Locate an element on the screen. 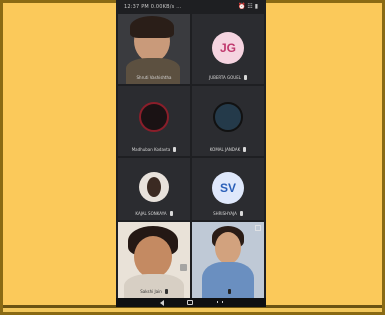 The image size is (385, 315). participant-name-text: SHRISHYAJA is located at coordinates (225, 213).